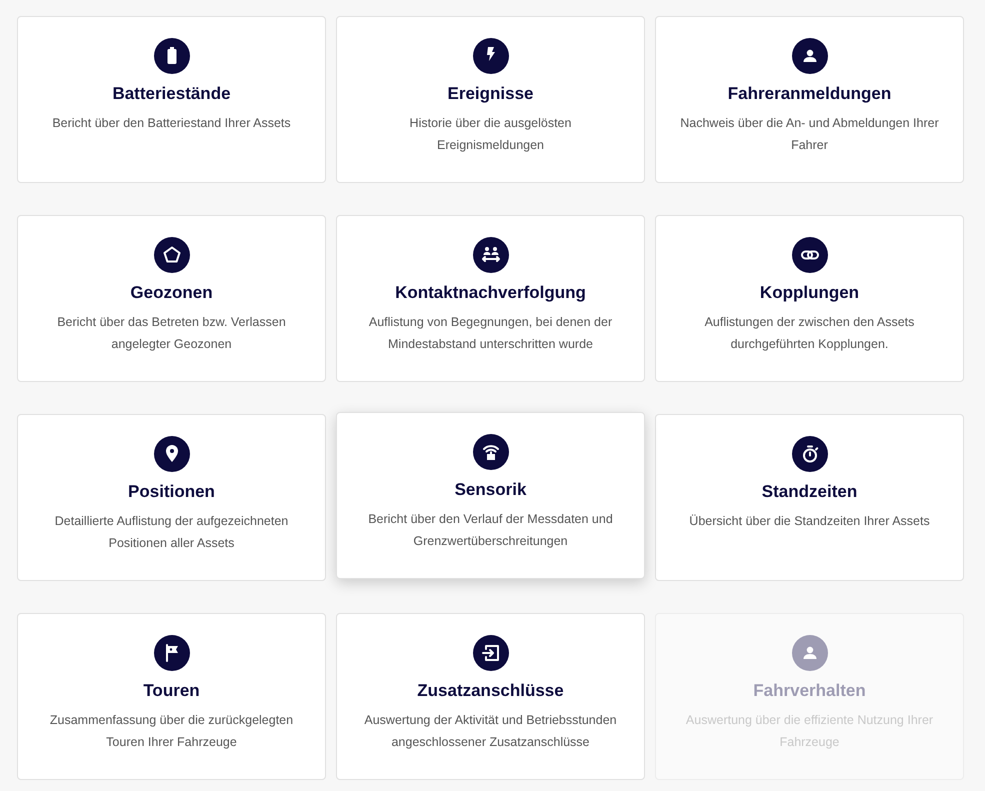 This screenshot has height=791, width=985. I want to click on report-card: Kopplungen Auflistungen der zwischen den Assets durchgeführten Kopplungen., so click(809, 298).